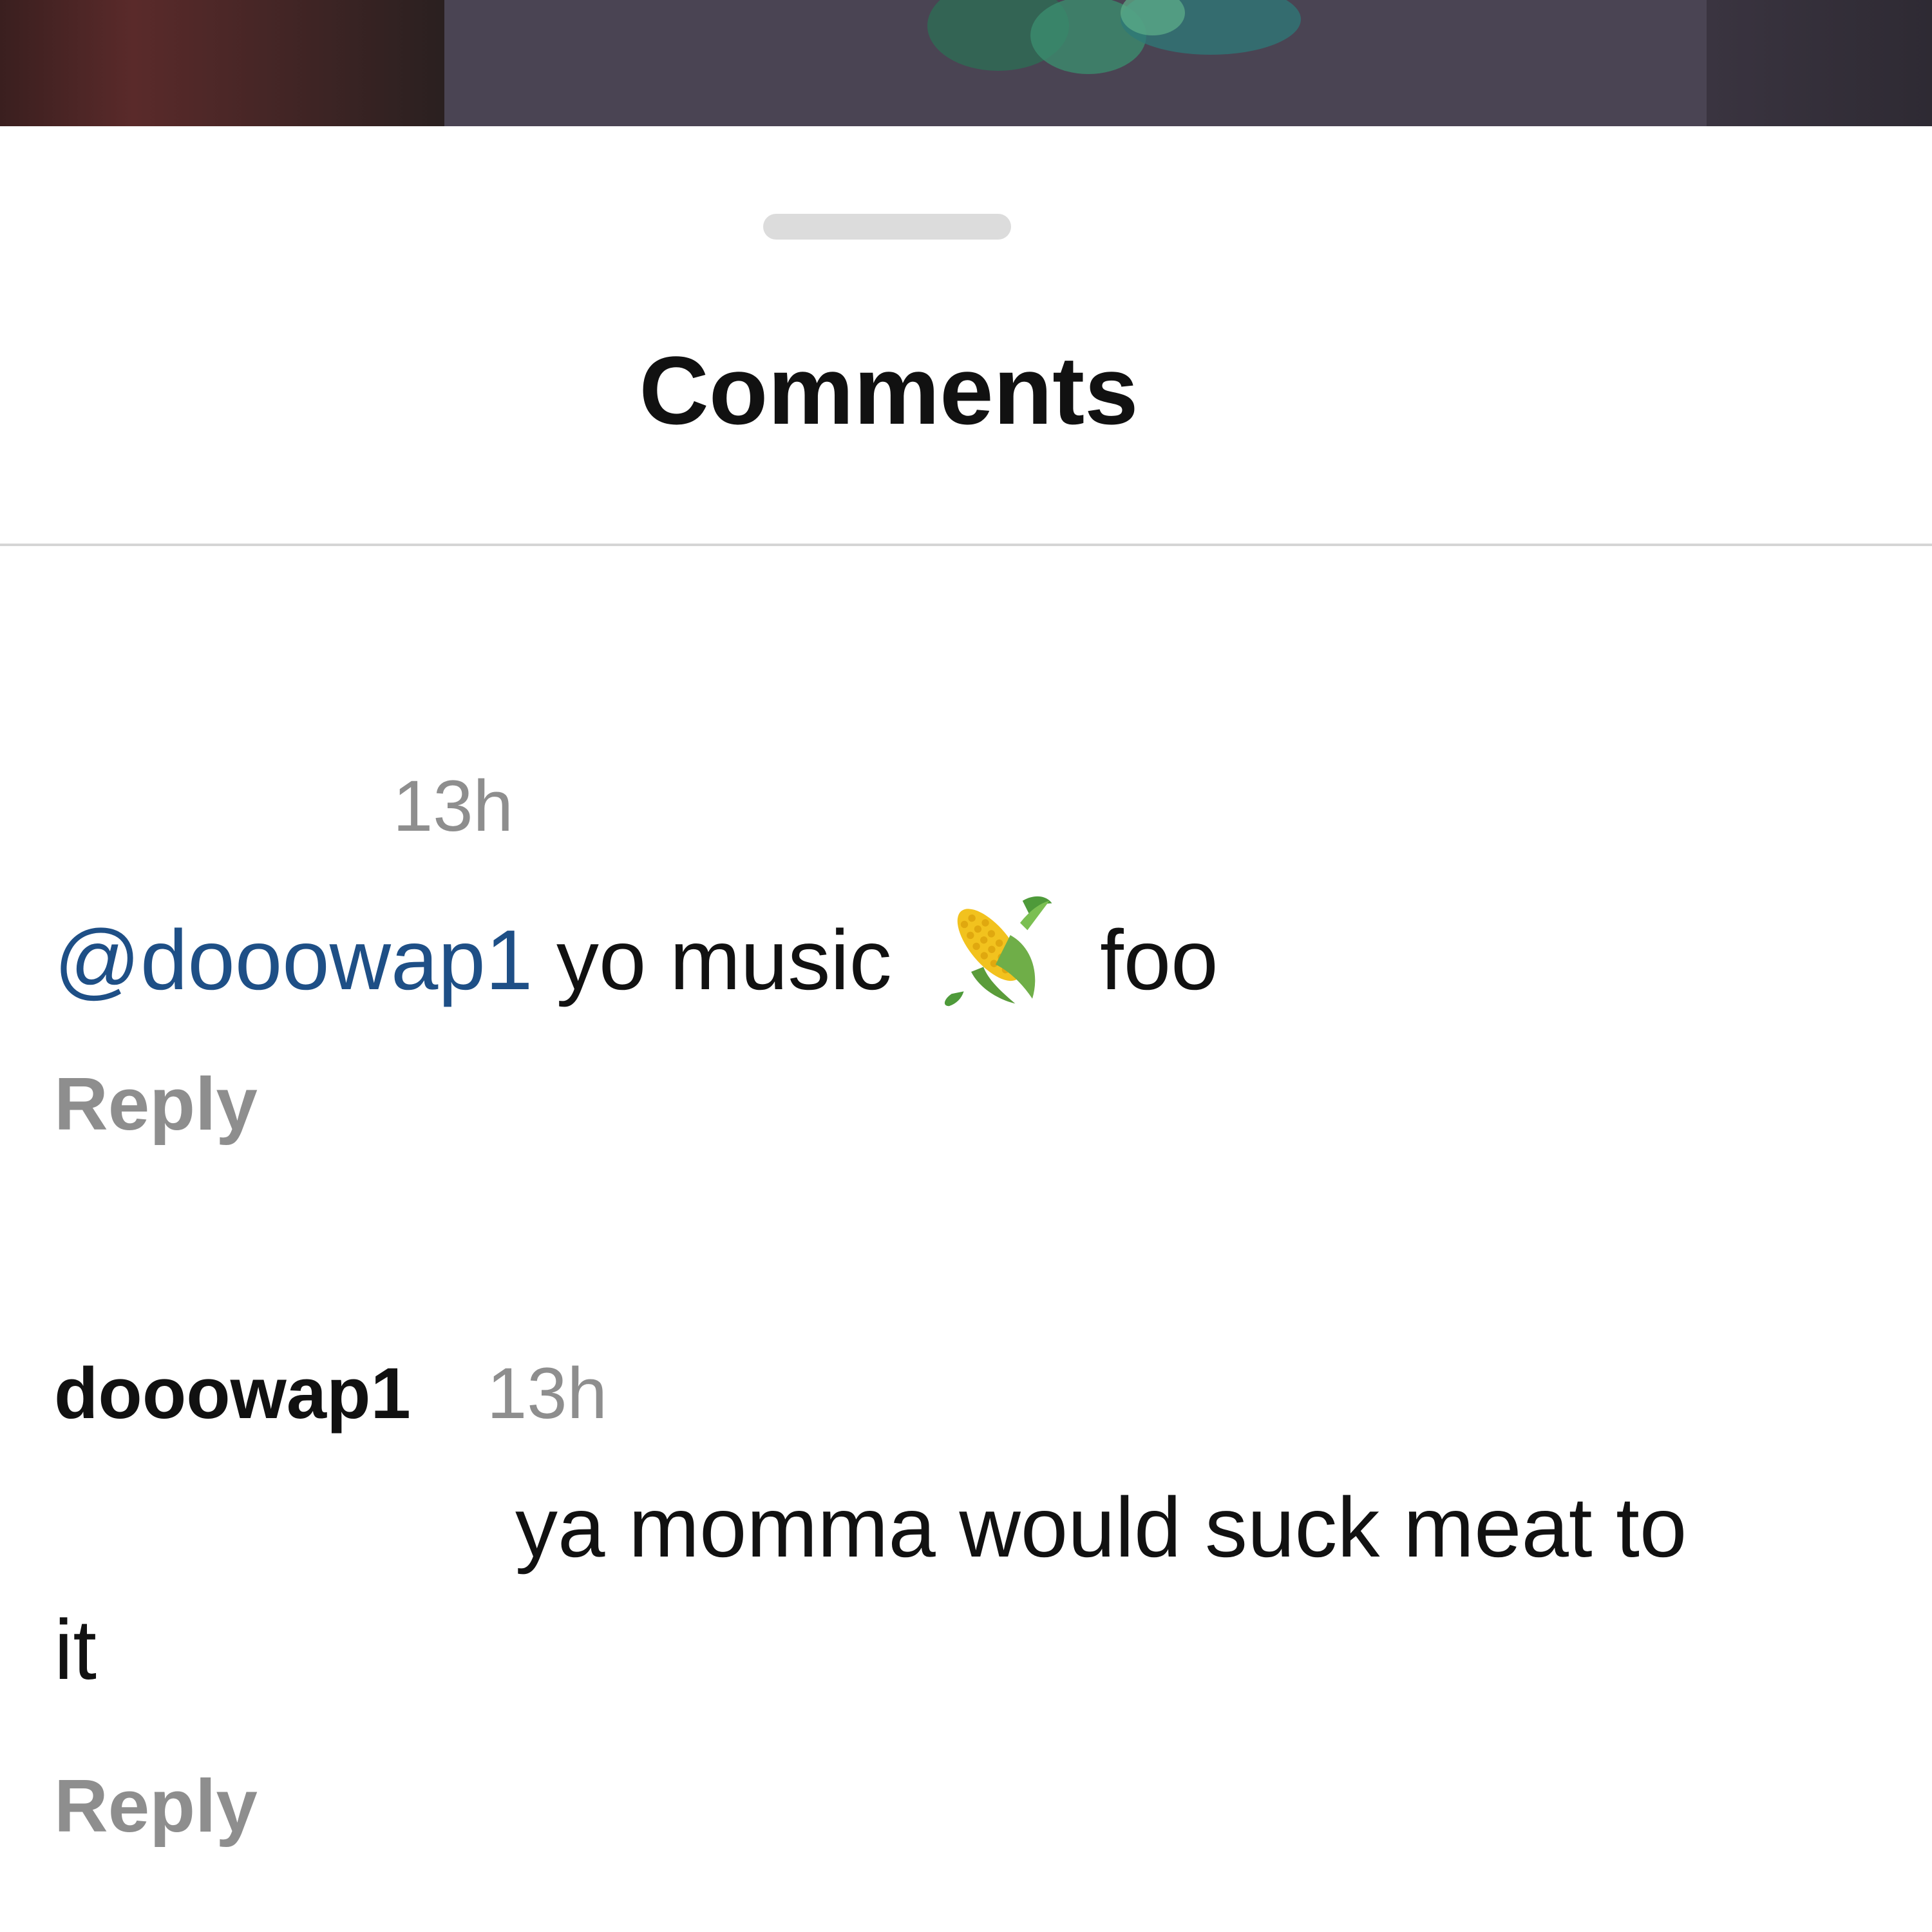 The width and height of the screenshot is (1932, 1932). I want to click on comment-text: @dooowap1 yo music foo, so click(636, 947).